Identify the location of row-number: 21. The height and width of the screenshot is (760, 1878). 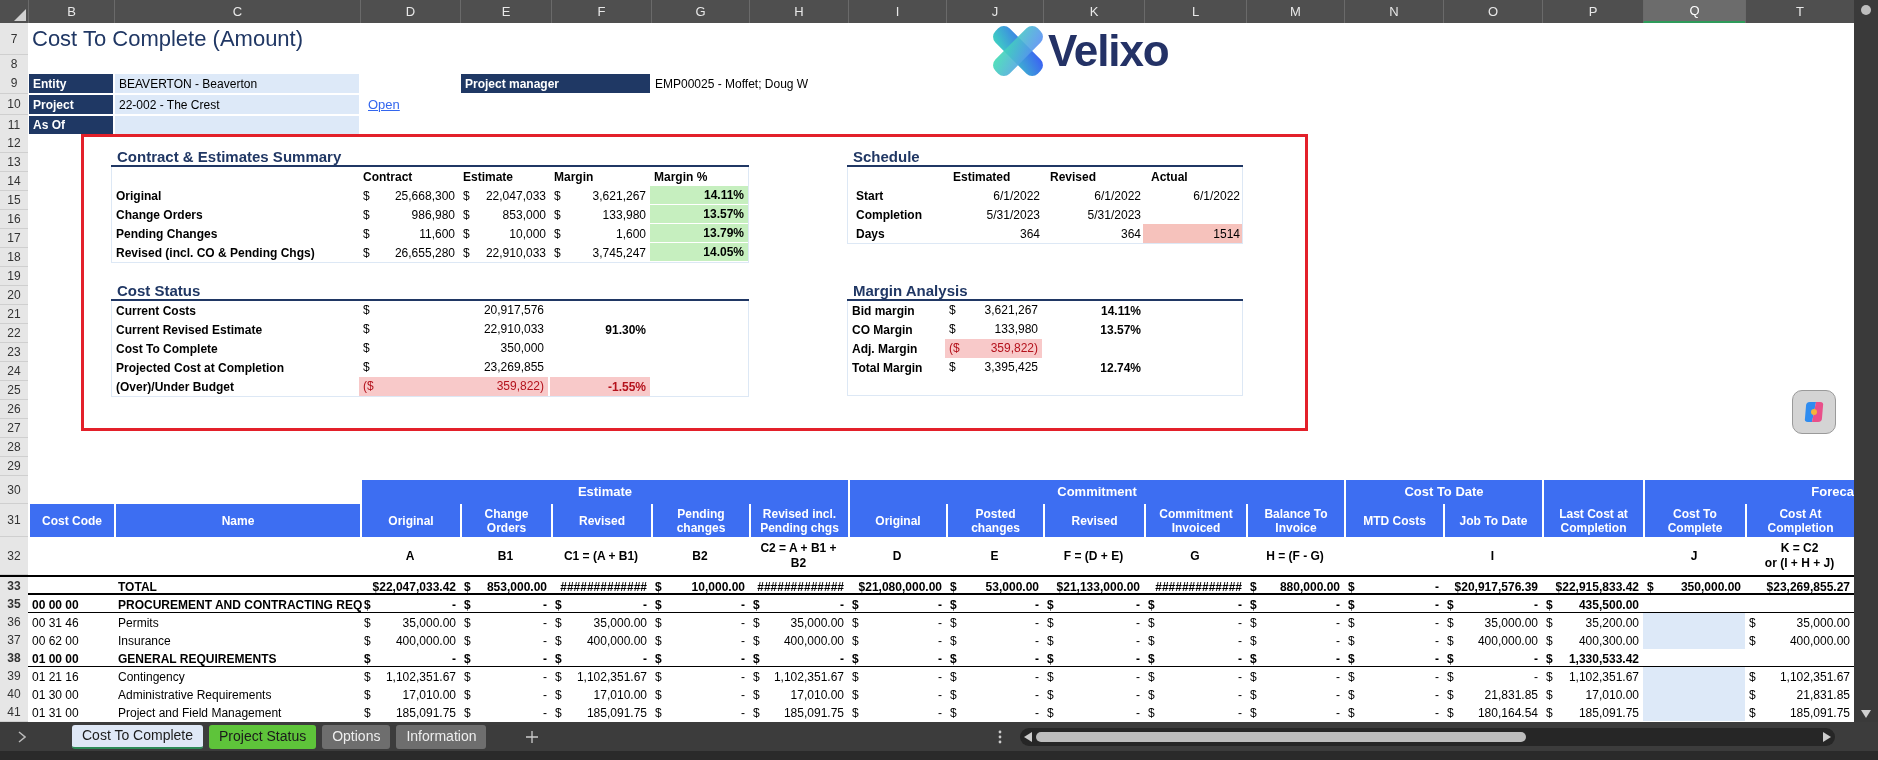
(14, 314).